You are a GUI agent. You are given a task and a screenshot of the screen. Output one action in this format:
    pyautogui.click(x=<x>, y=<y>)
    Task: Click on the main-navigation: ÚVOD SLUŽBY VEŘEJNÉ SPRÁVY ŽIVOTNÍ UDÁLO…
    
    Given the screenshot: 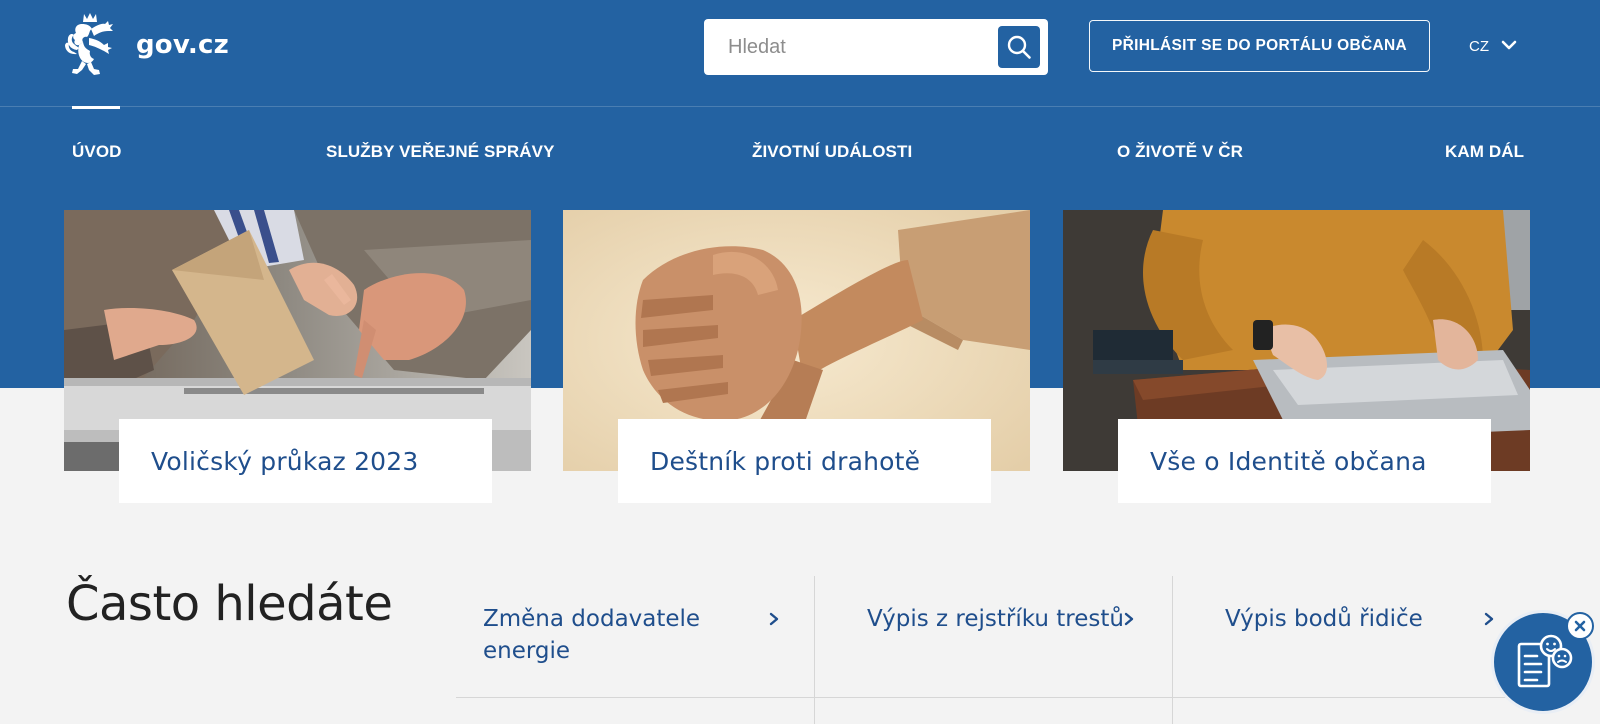 What is the action you would take?
    pyautogui.click(x=800, y=146)
    